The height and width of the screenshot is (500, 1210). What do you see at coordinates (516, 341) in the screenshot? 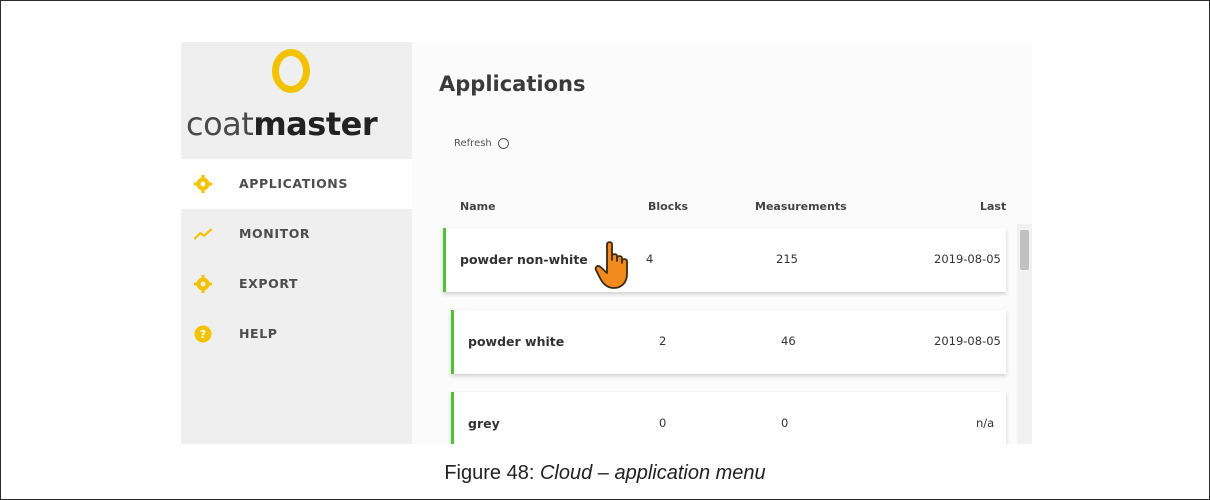
I see `row-name: powder white` at bounding box center [516, 341].